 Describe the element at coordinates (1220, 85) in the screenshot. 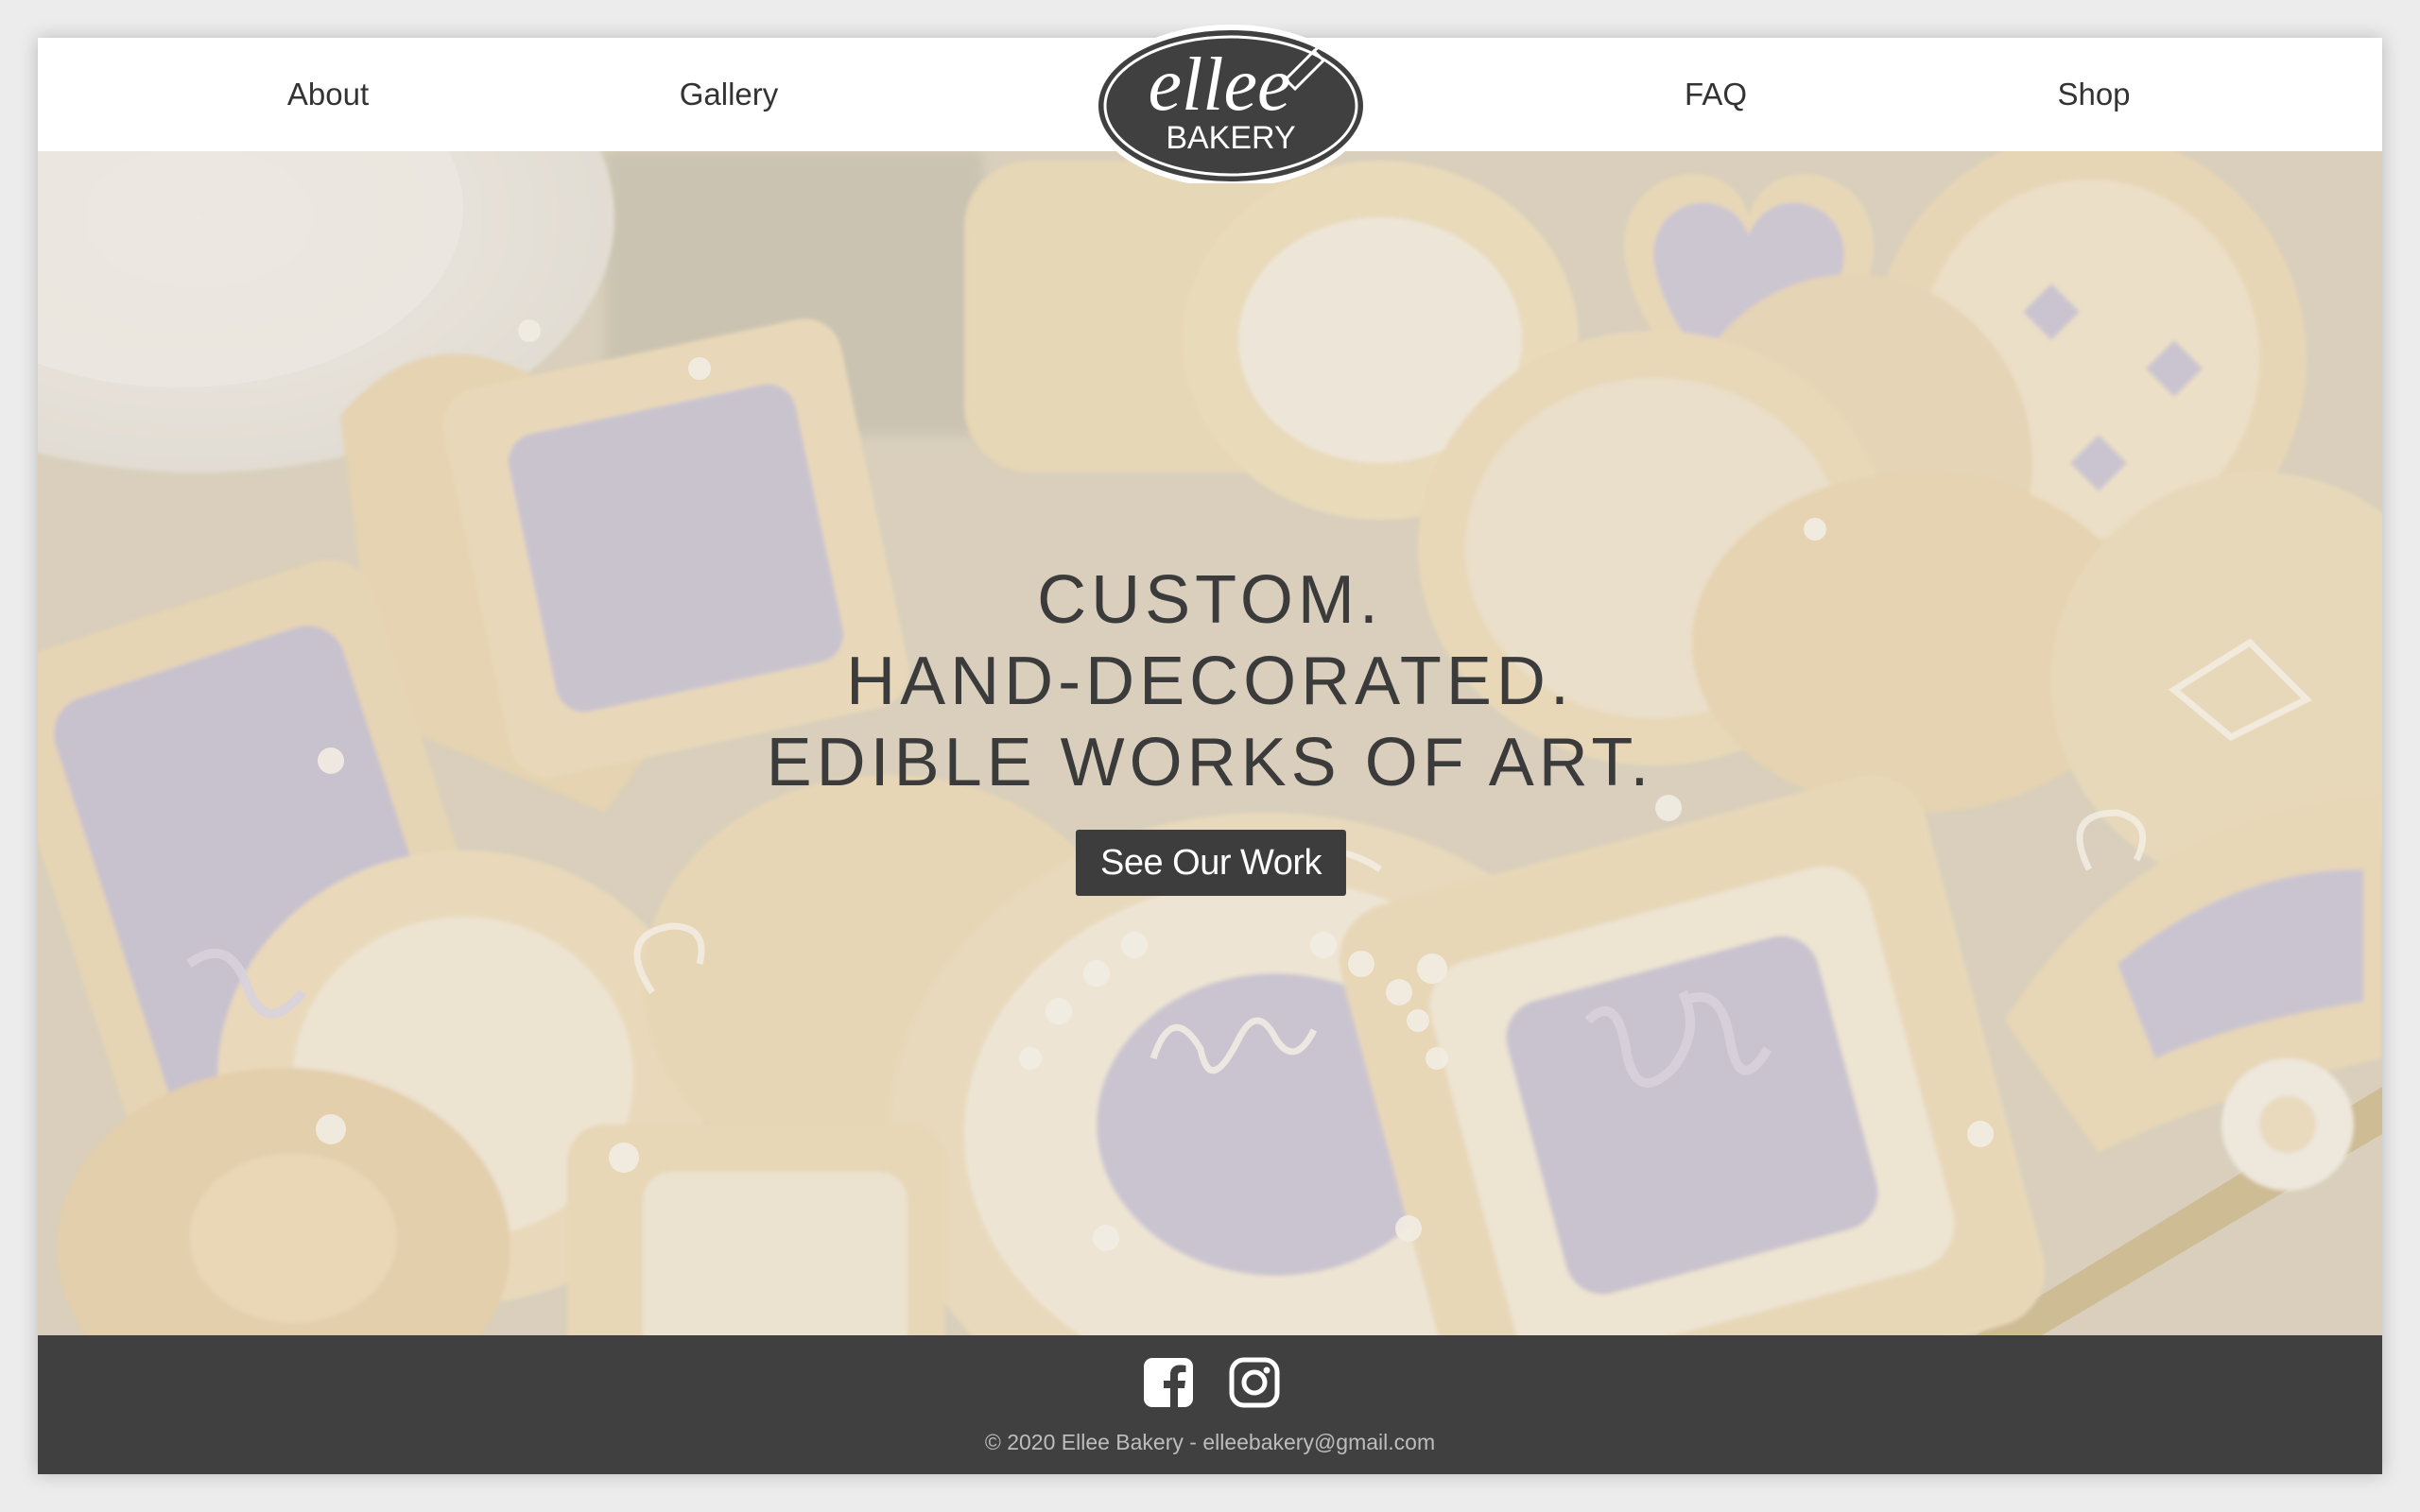

I see `logo-script-text: ellee` at that location.